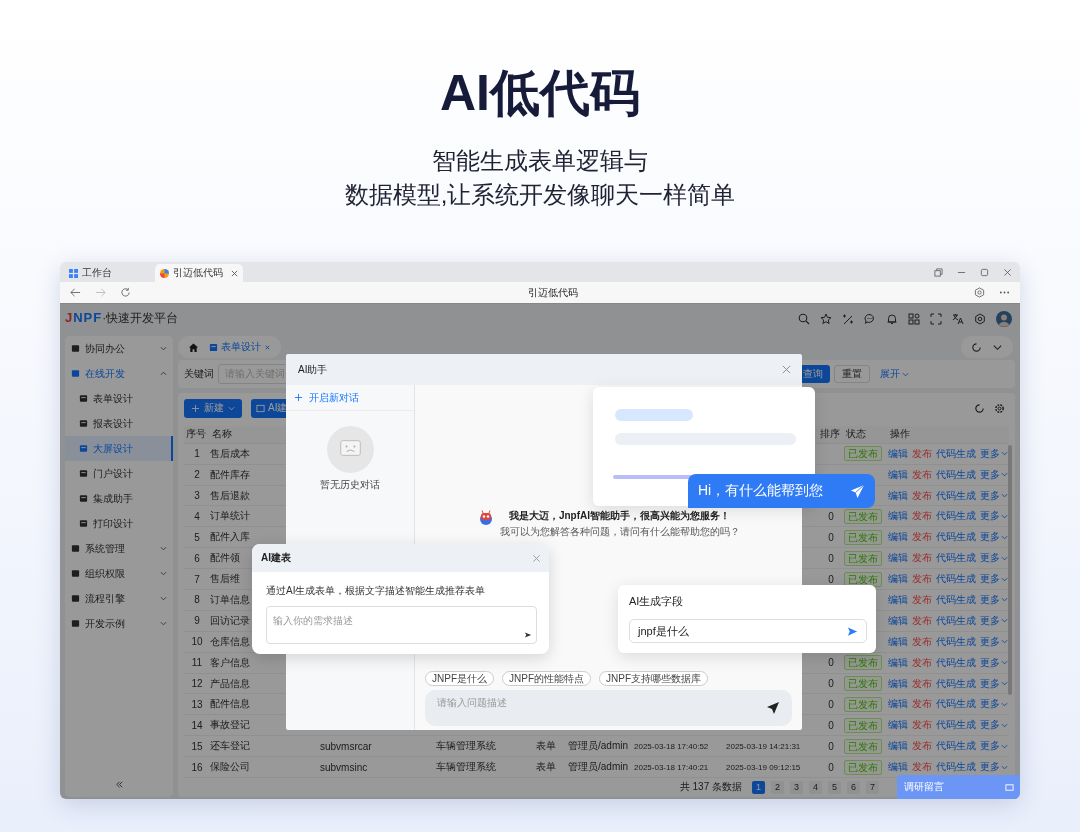 The width and height of the screenshot is (1080, 832). What do you see at coordinates (826, 318) in the screenshot?
I see `star-icon` at bounding box center [826, 318].